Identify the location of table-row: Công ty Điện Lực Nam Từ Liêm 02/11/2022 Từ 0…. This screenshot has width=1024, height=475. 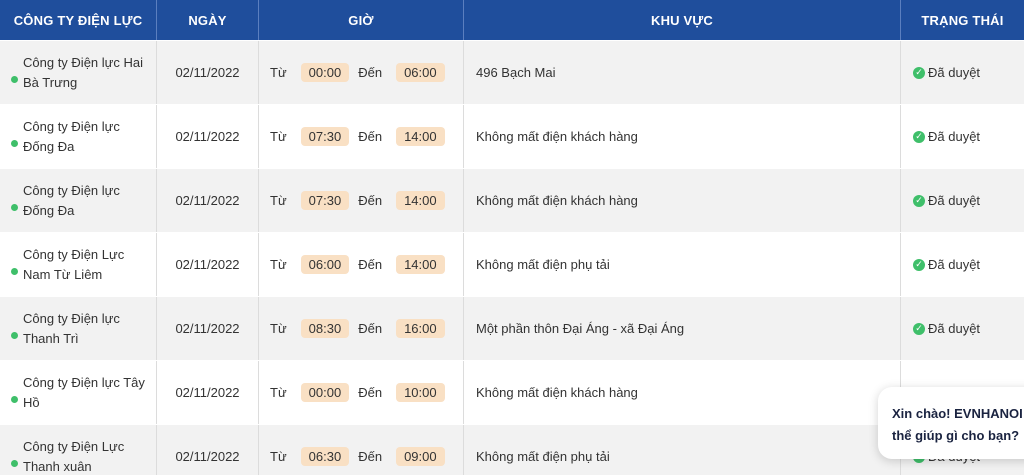
(512, 264).